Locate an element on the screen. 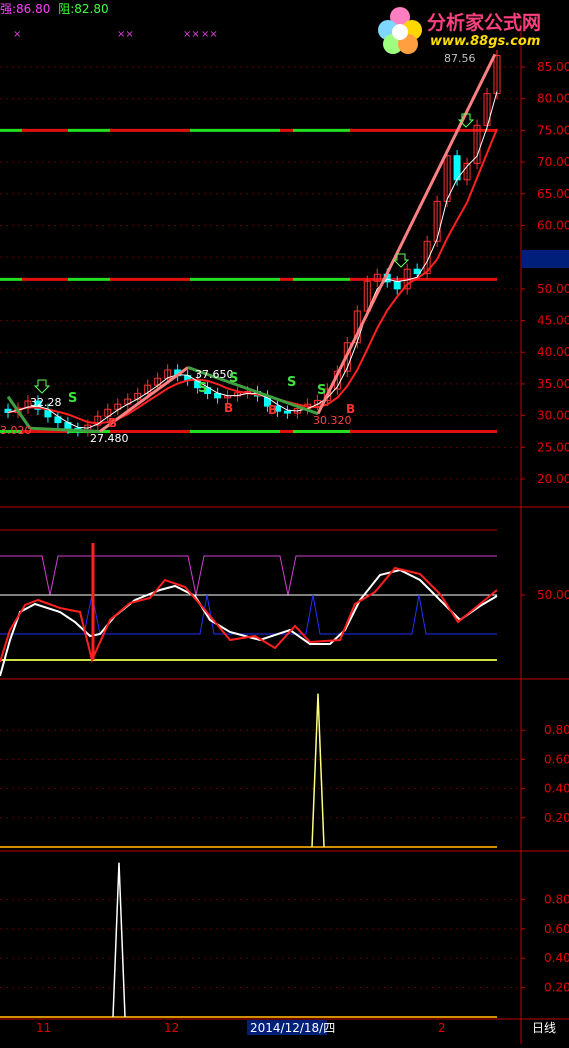 This screenshot has height=1048, width=569. price-annotation: 32.28 is located at coordinates (46, 402).